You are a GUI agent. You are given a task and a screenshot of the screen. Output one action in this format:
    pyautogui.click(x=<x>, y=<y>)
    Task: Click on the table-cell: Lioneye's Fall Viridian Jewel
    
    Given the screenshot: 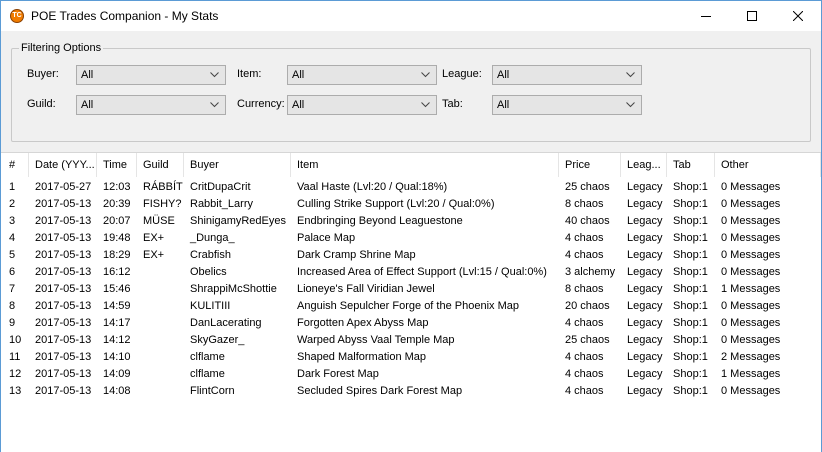 What is the action you would take?
    pyautogui.click(x=366, y=289)
    